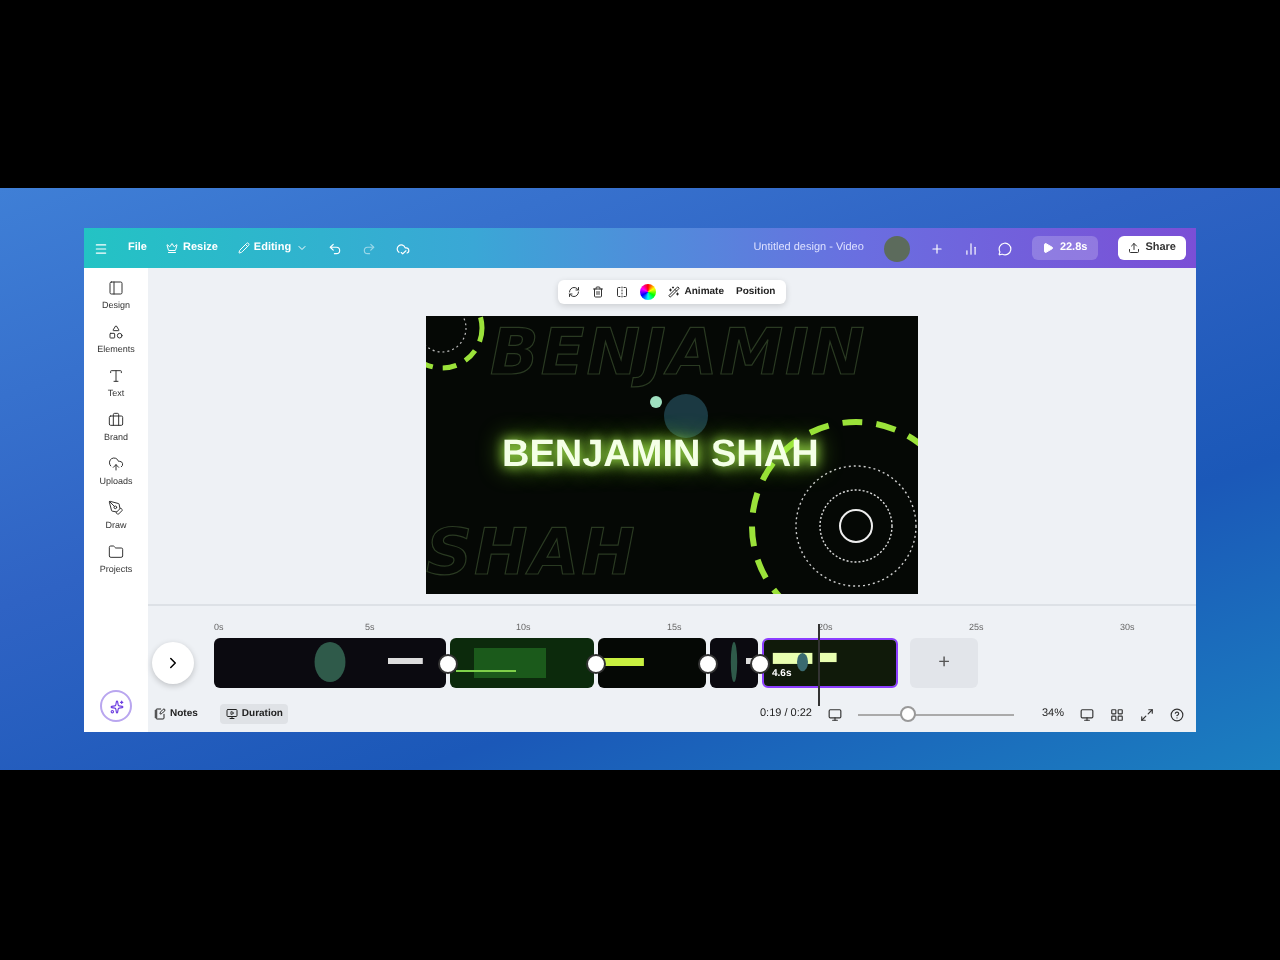 The image size is (1280, 960). I want to click on screen-play-icon, so click(231, 714).